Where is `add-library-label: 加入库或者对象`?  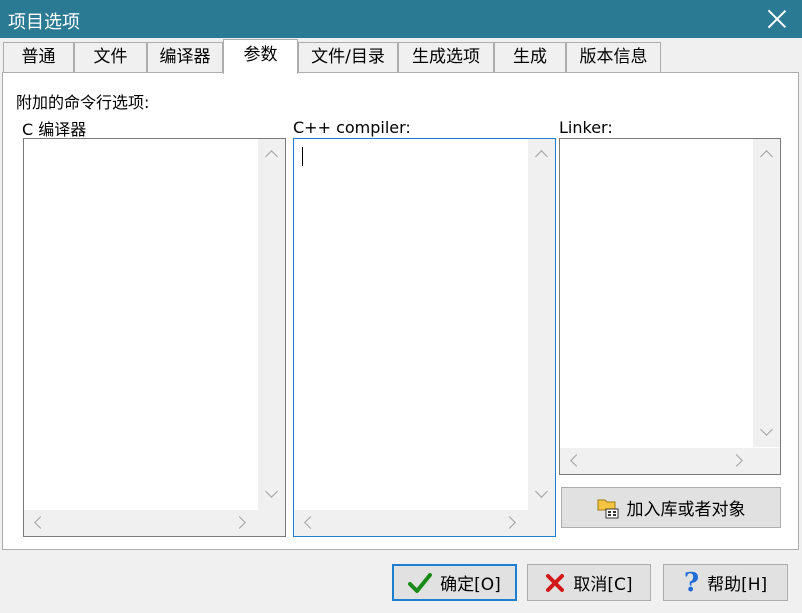 add-library-label: 加入库或者对象 is located at coordinates (686, 510).